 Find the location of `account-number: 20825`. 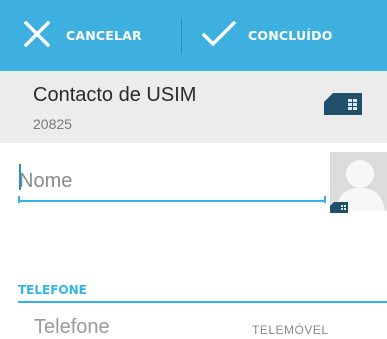

account-number: 20825 is located at coordinates (52, 124).